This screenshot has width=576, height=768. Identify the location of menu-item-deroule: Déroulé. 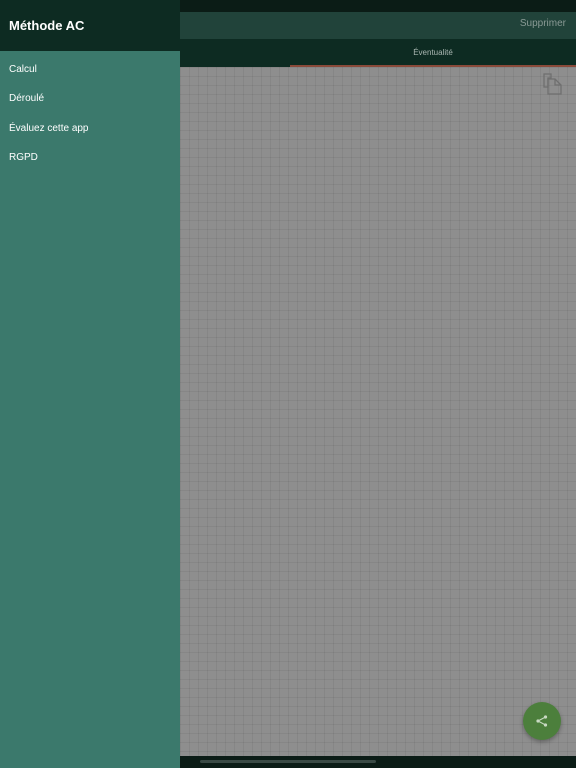
(90, 98).